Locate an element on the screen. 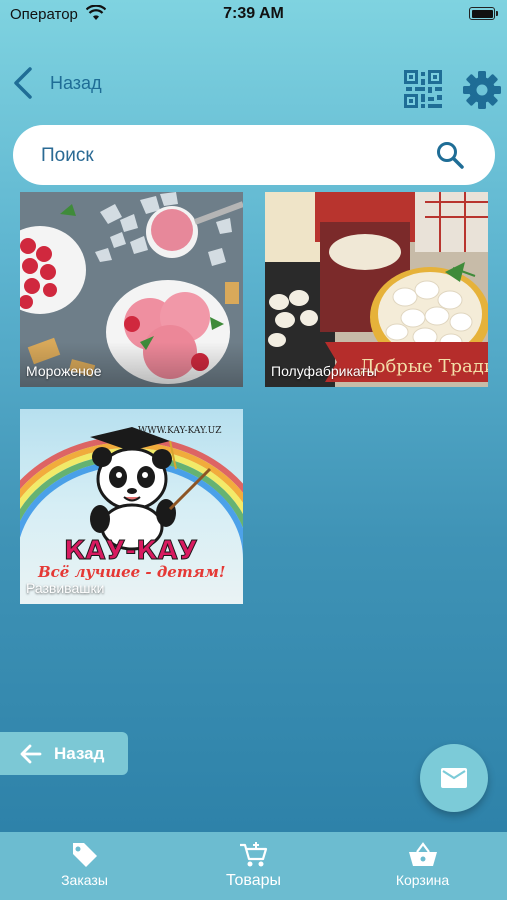 The height and width of the screenshot is (900, 507). qr-code-icon is located at coordinates (423, 89).